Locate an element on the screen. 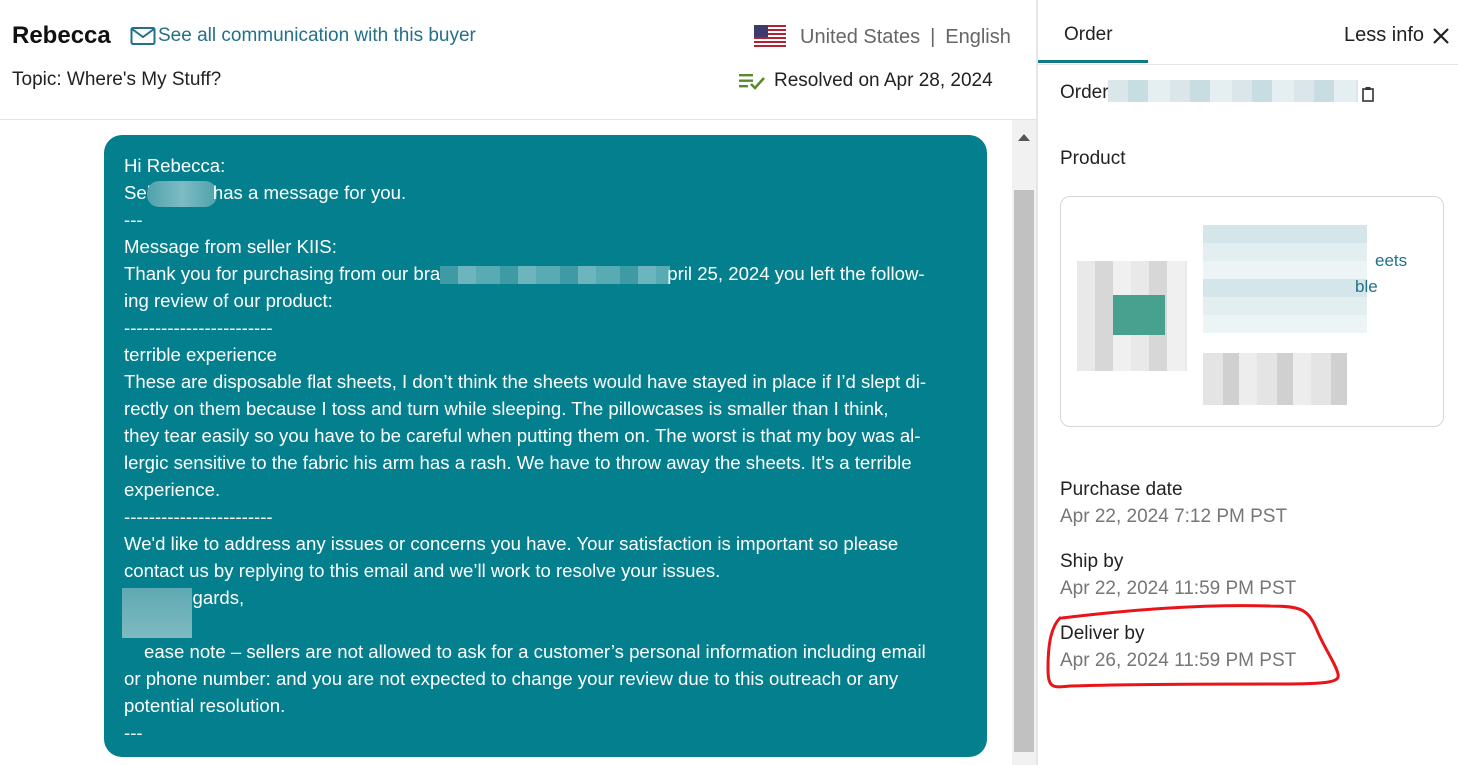  resolved-date-text: Resolved on Apr 28, 2024 is located at coordinates (883, 80).